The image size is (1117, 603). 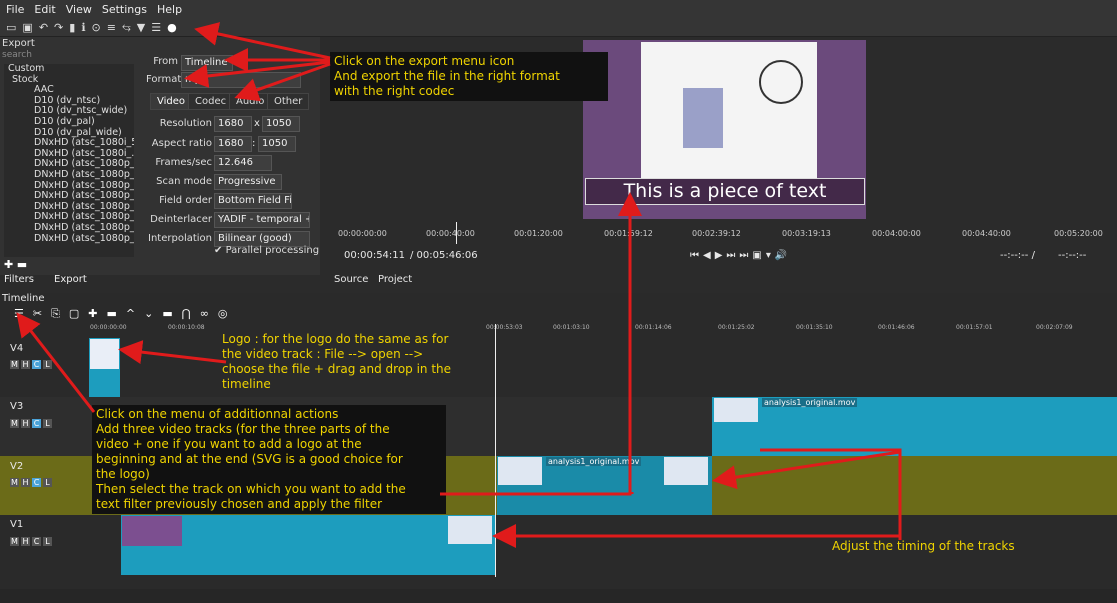 I want to click on arrow-to-menu, so click(x=56, y=362).